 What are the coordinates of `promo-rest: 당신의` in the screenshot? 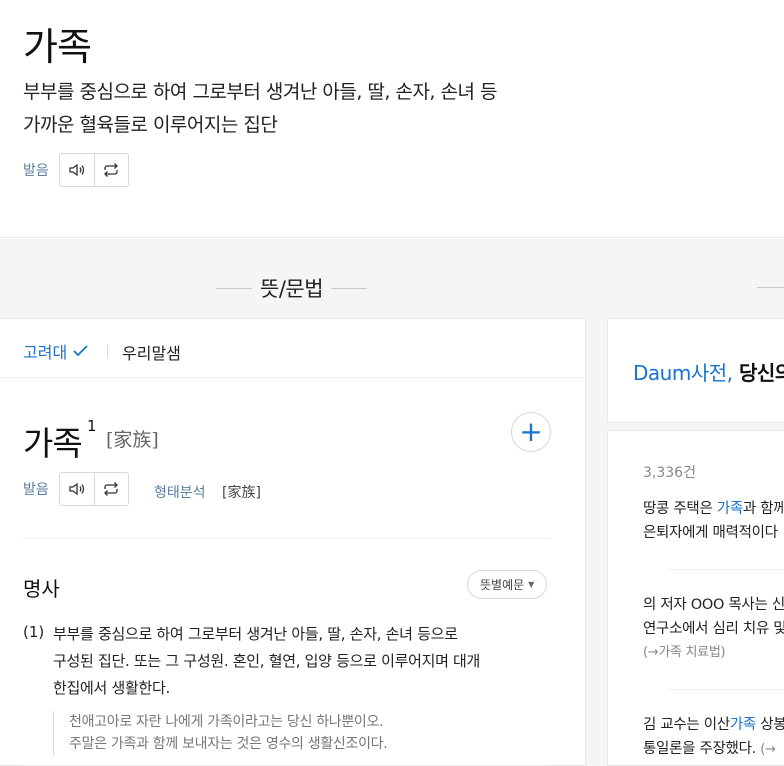 It's located at (761, 373).